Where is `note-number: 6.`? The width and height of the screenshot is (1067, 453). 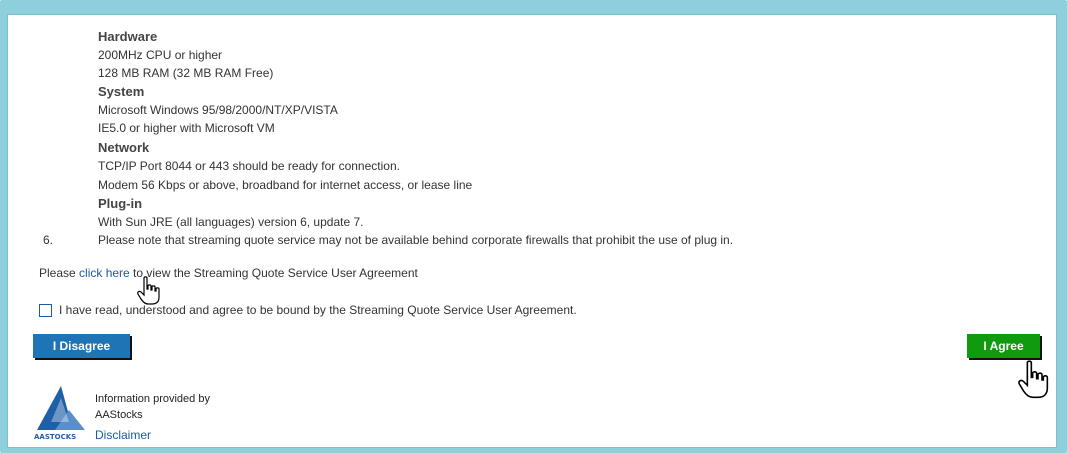
note-number: 6. is located at coordinates (48, 240).